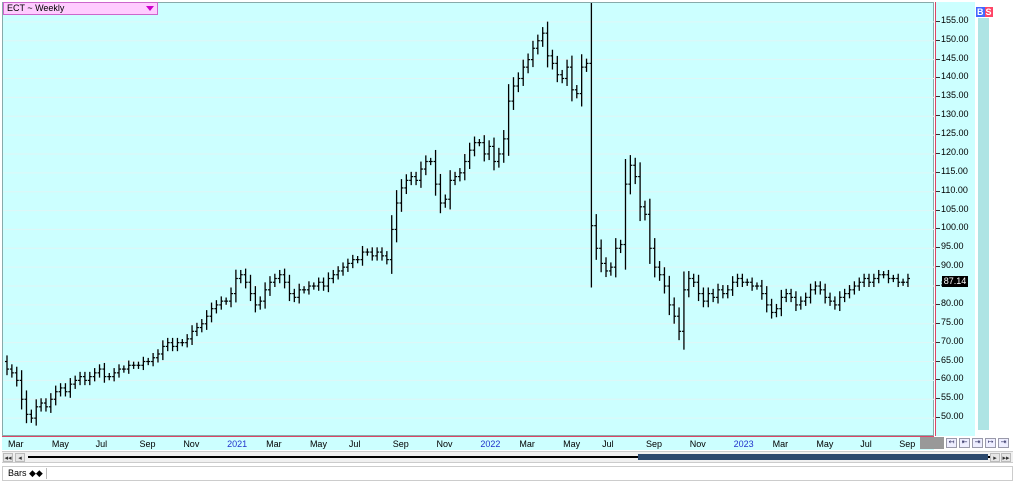 The image size is (1015, 483). Describe the element at coordinates (952, 340) in the screenshot. I see `price-tick-label: 70.00` at that location.